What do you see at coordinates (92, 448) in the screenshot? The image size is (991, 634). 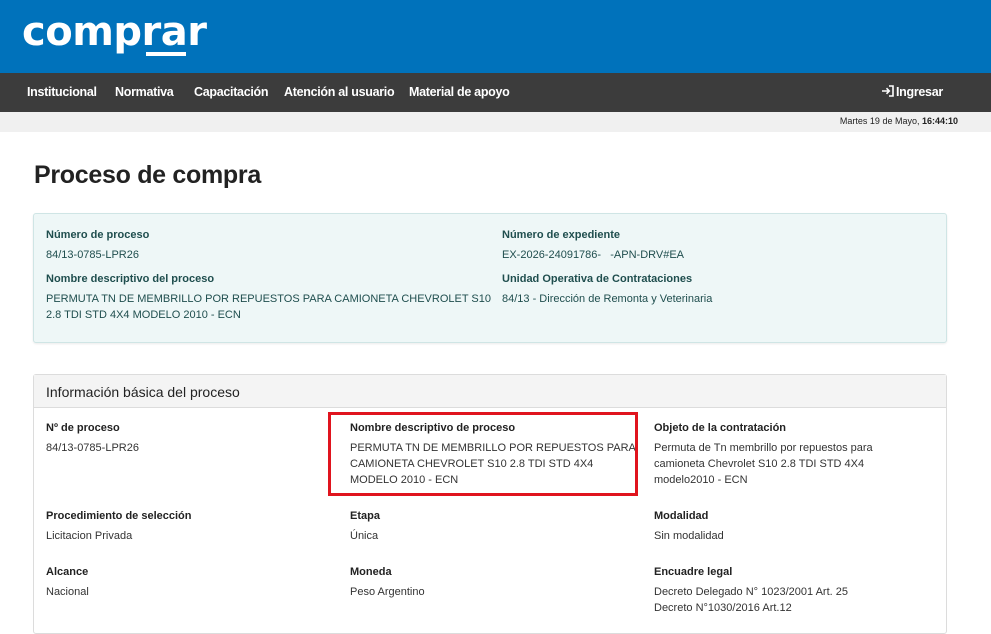 I see `nro-proceso-value: 84/13-0785-LPR26` at bounding box center [92, 448].